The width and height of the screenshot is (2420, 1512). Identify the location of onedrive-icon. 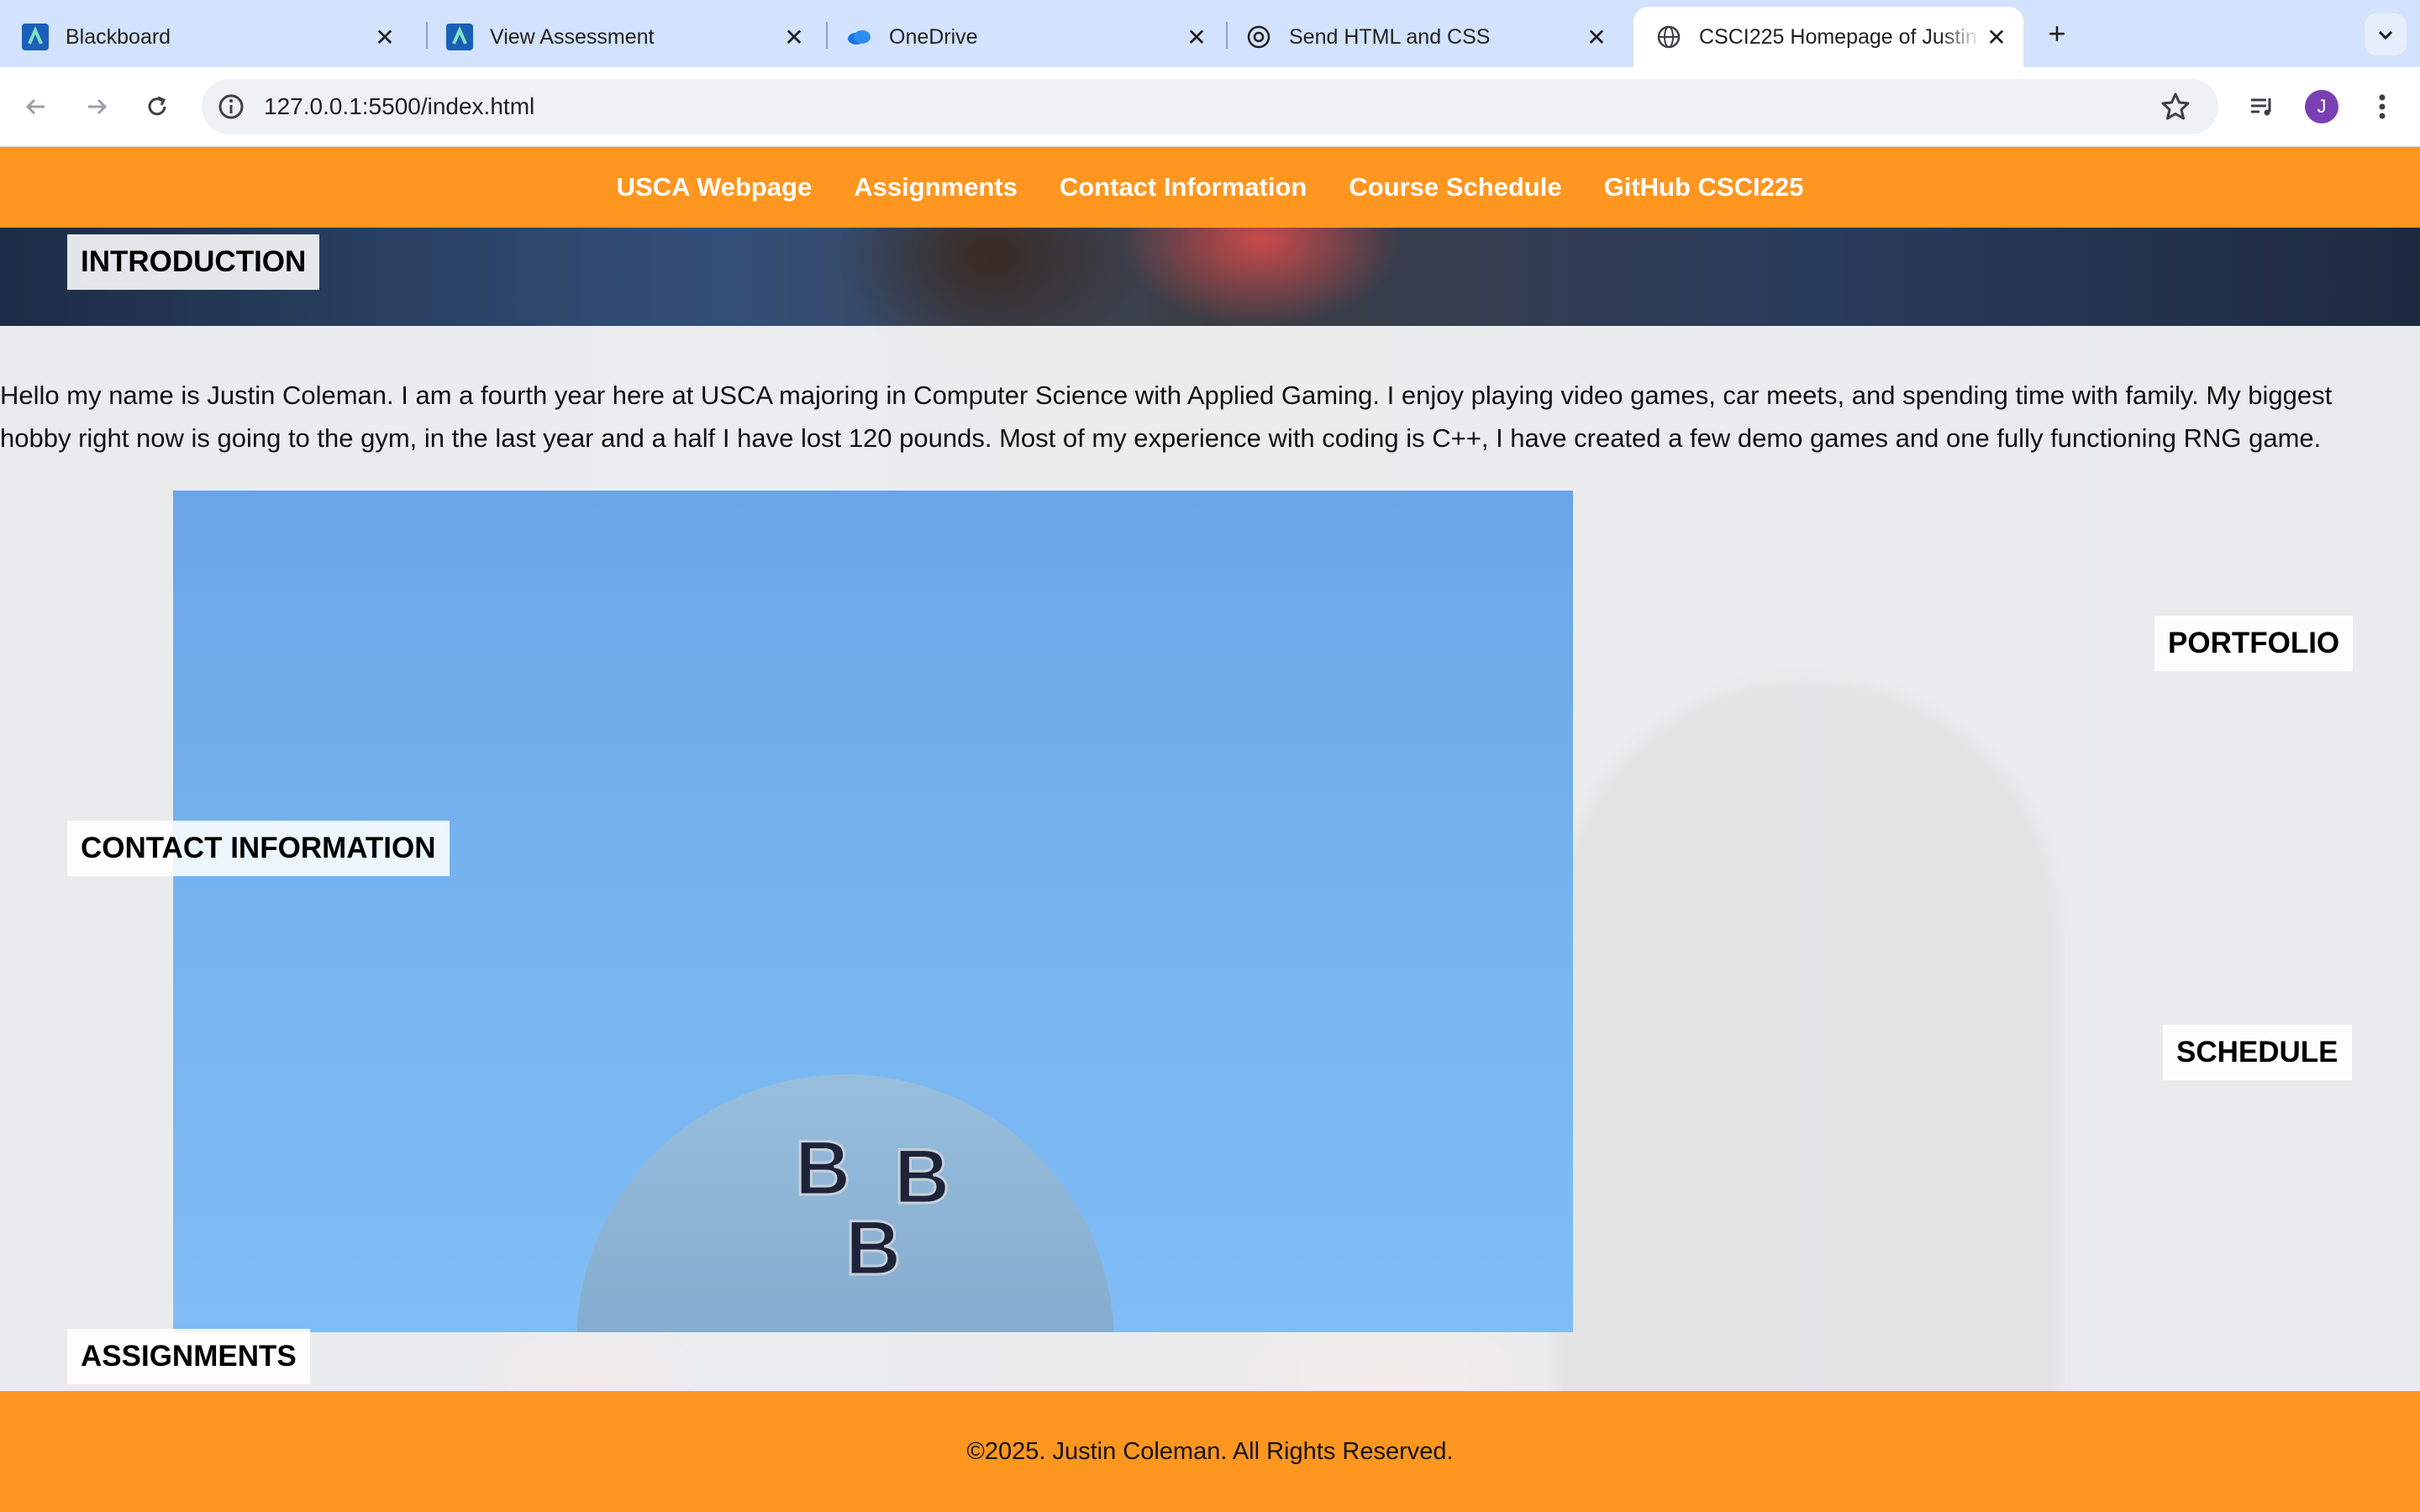
(858, 37).